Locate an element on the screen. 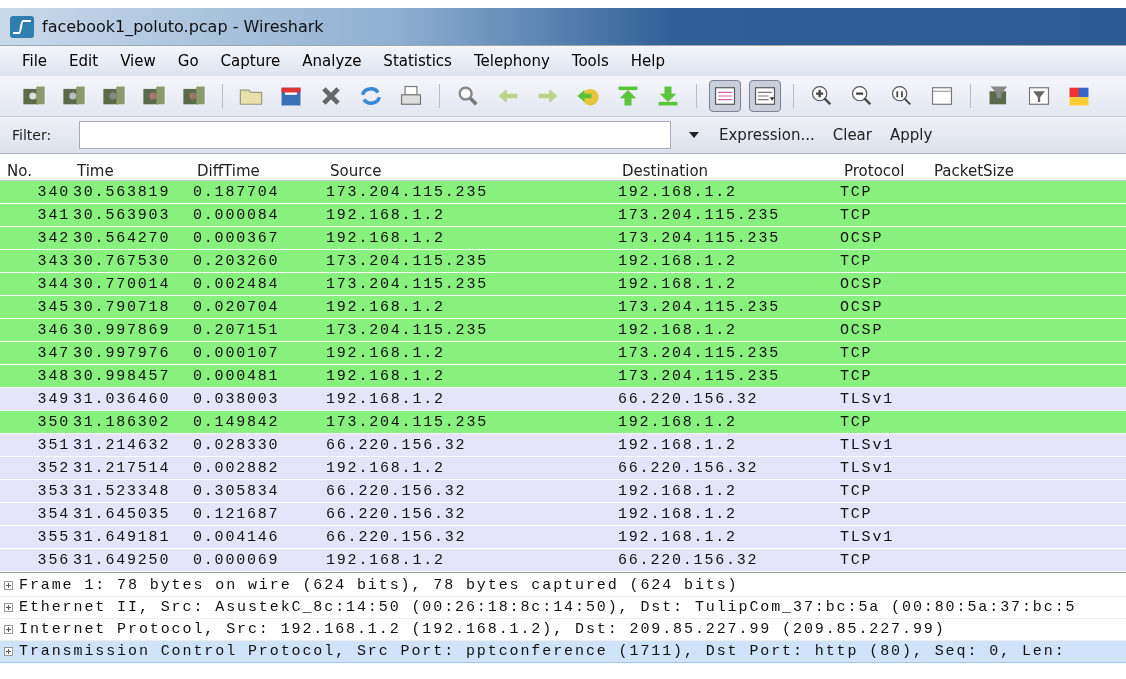 This screenshot has width=1126, height=679. packet-row: 355 31.649181 0.004146 66.220.156.32 192.168.1.2 TLSv1 is located at coordinates (563, 537).